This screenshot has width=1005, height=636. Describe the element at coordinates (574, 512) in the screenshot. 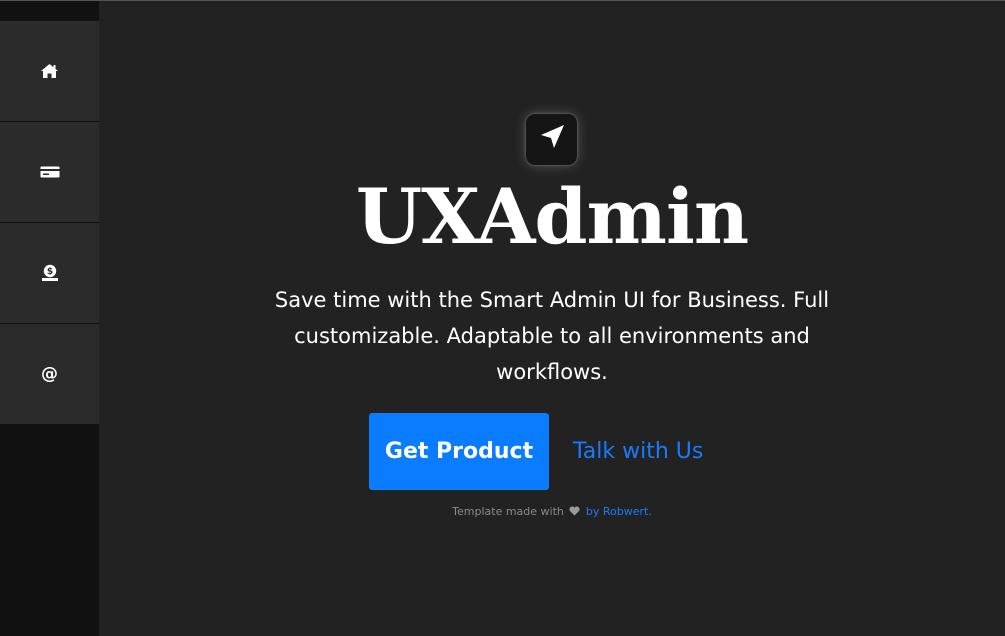

I see `heart-icon` at that location.